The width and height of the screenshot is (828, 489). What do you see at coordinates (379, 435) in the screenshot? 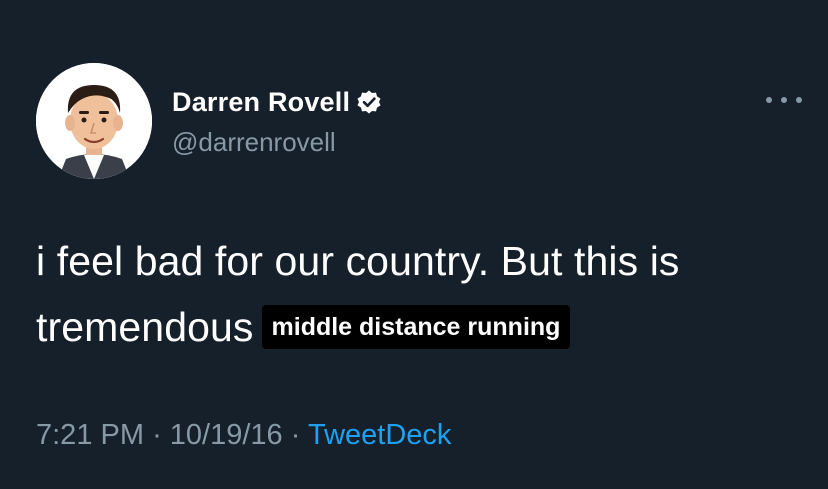
I see `tweet-source-link: TweetDeck` at bounding box center [379, 435].